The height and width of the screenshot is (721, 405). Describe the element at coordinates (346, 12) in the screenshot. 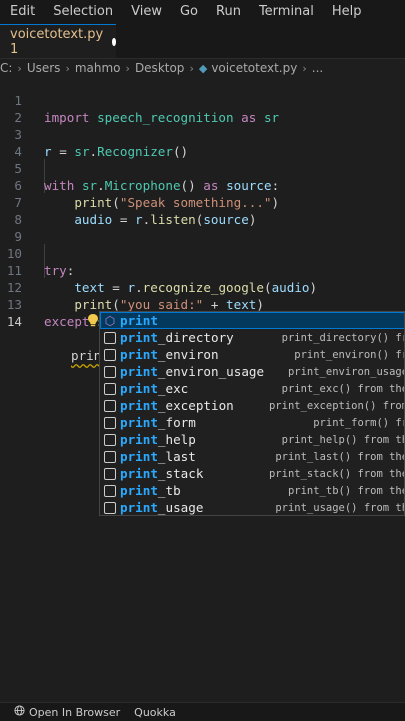

I see `menu-help: Help` at that location.